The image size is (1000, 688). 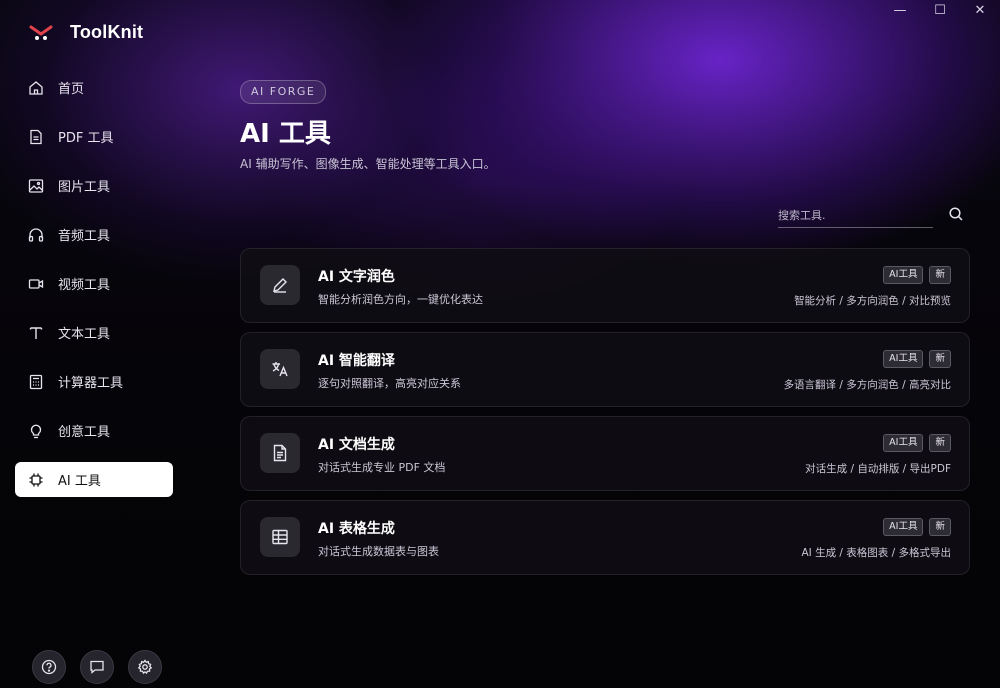 I want to click on video-icon, so click(x=36, y=283).